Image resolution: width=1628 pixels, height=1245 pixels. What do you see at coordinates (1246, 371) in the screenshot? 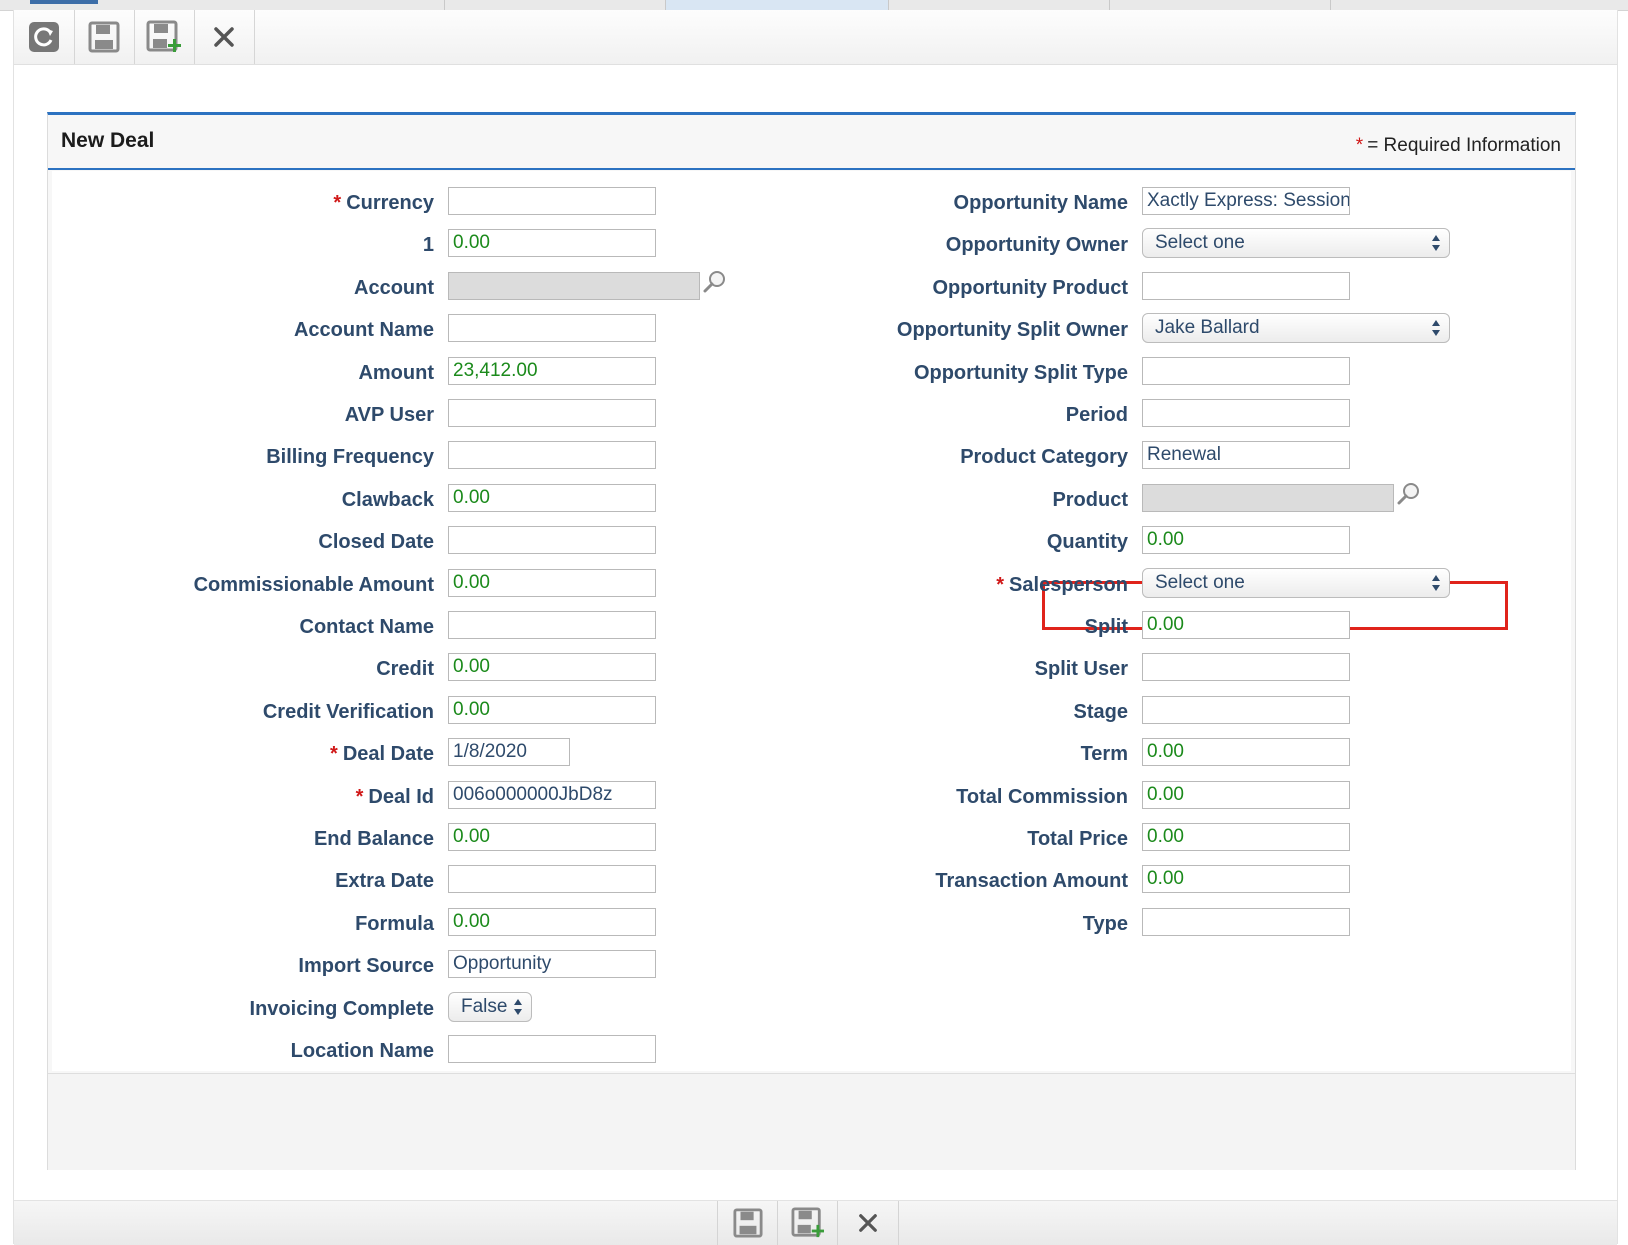
I see `opportunity-split-type-input` at bounding box center [1246, 371].